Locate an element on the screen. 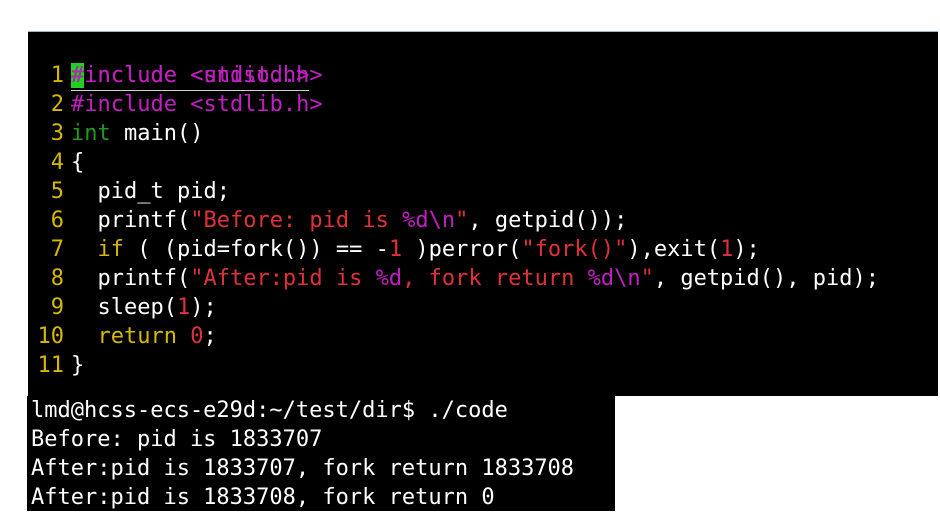 The width and height of the screenshot is (940, 512). code-text: return 0; is located at coordinates (144, 336).